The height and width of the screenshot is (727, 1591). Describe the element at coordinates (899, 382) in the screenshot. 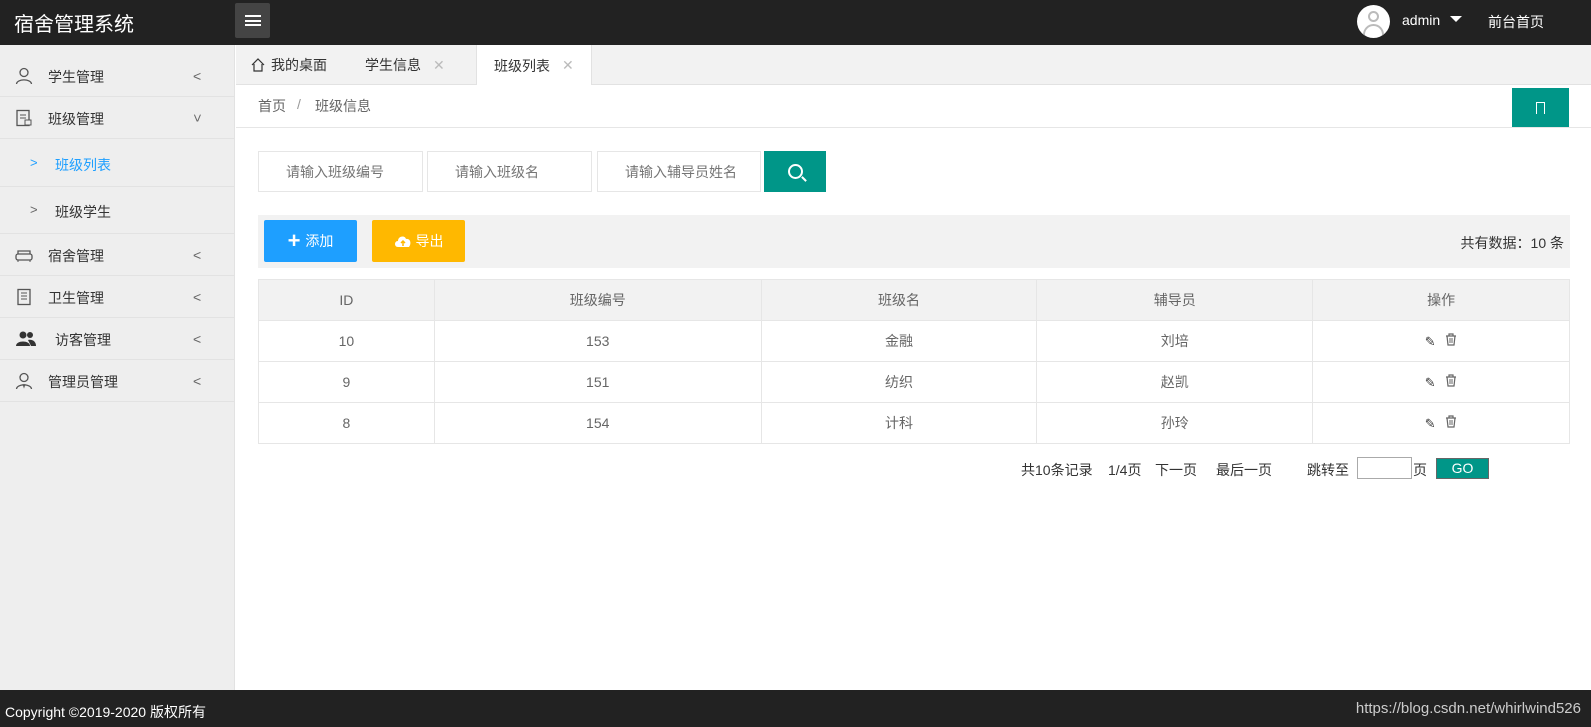

I see `cell-class-name: 纺织` at that location.